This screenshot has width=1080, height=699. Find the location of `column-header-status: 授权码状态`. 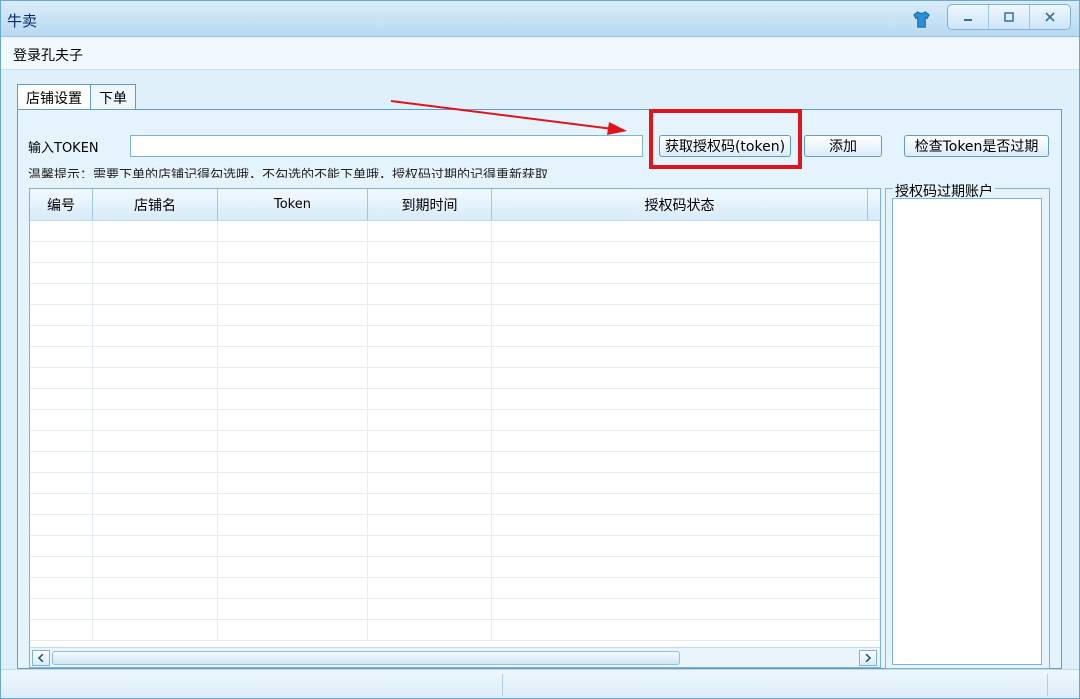

column-header-status: 授权码状态 is located at coordinates (680, 204).